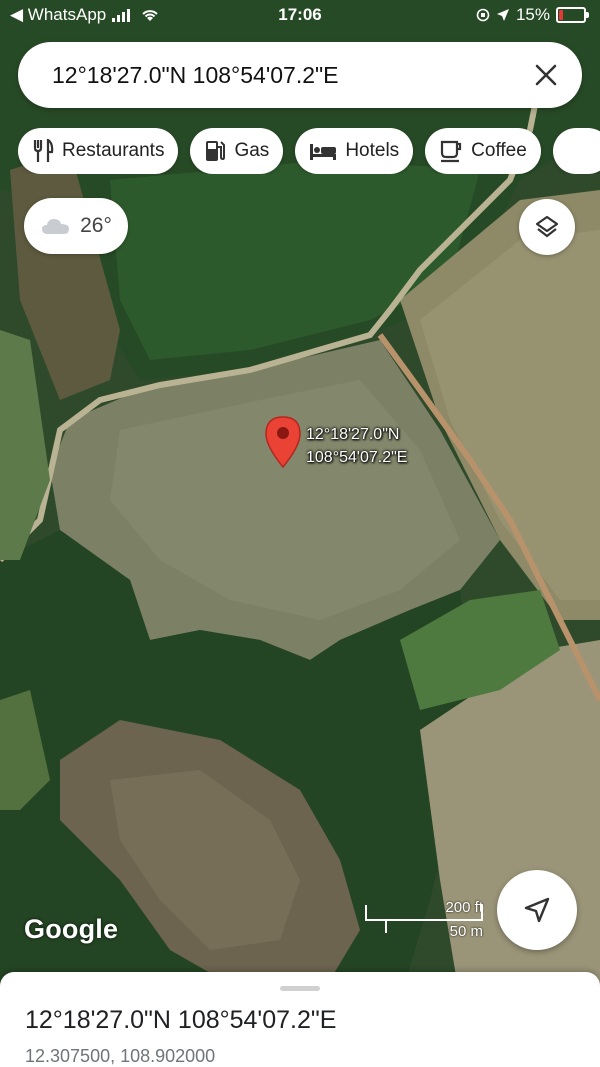 This screenshot has height=1067, width=600. I want to click on navigation-arrow-icon, so click(537, 910).